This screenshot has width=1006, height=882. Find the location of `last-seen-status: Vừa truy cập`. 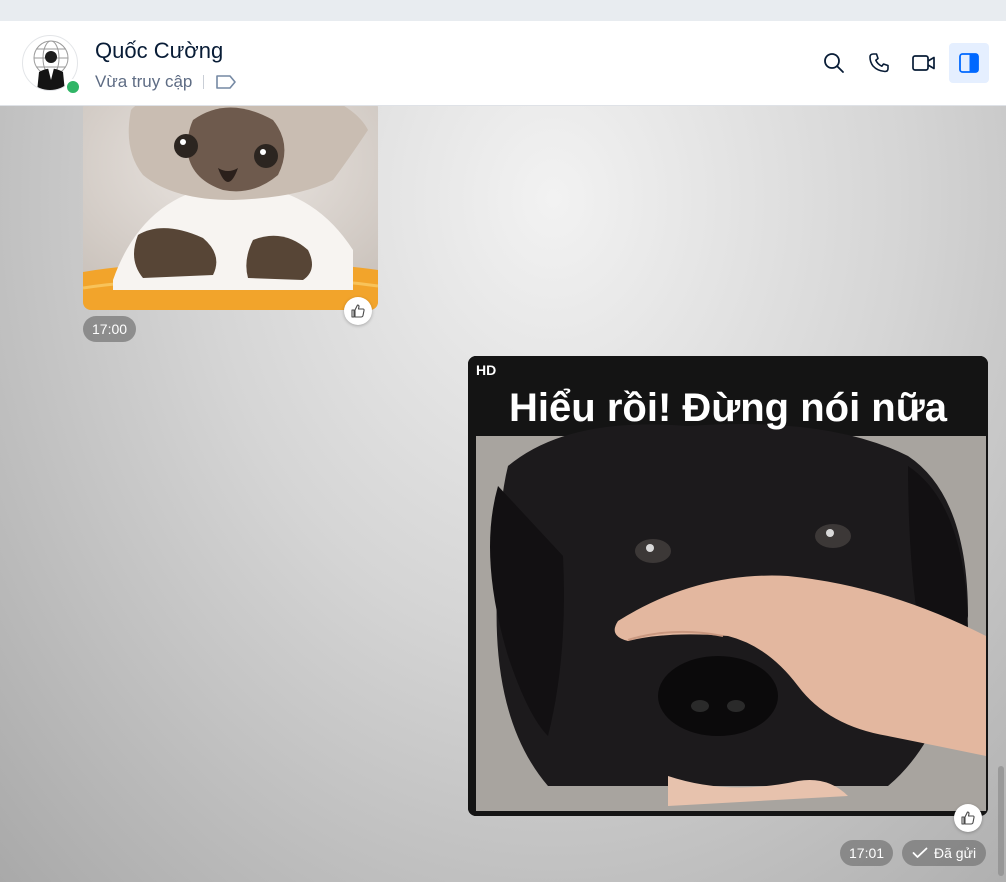

last-seen-status: Vừa truy cập is located at coordinates (144, 81).